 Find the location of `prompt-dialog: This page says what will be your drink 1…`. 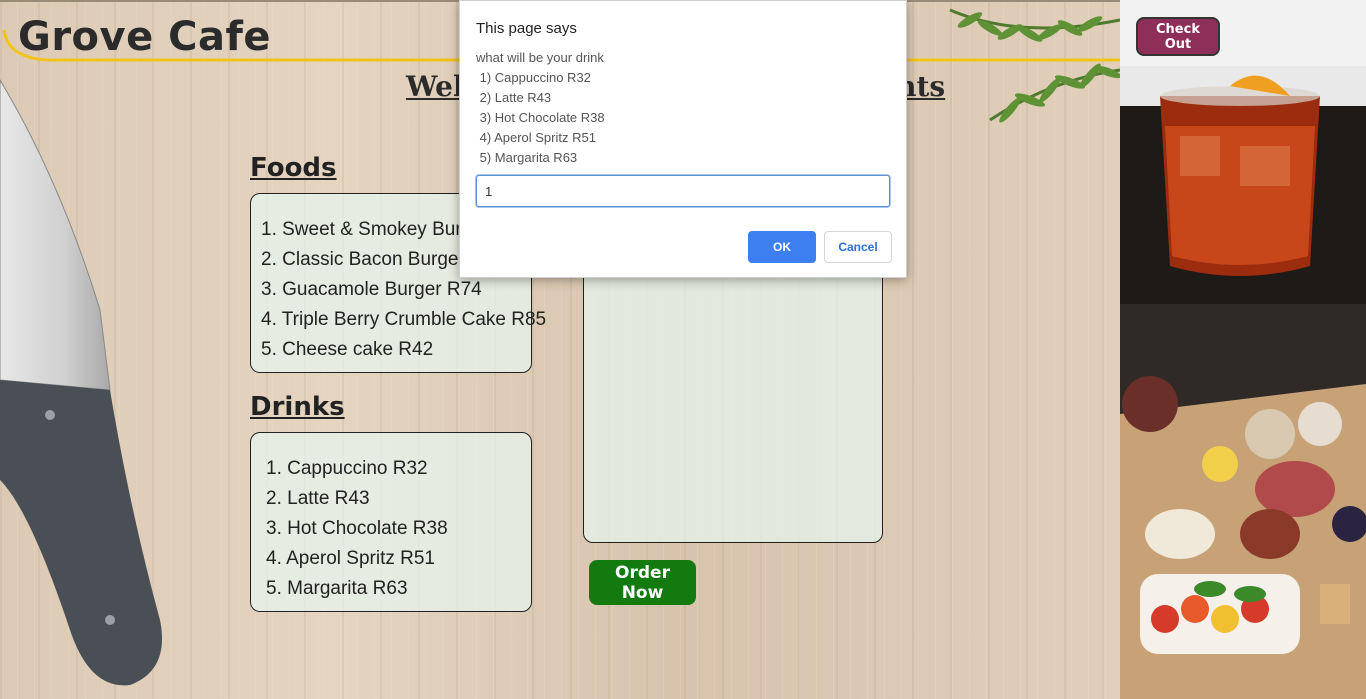

prompt-dialog: This page says what will be your drink 1… is located at coordinates (683, 139).